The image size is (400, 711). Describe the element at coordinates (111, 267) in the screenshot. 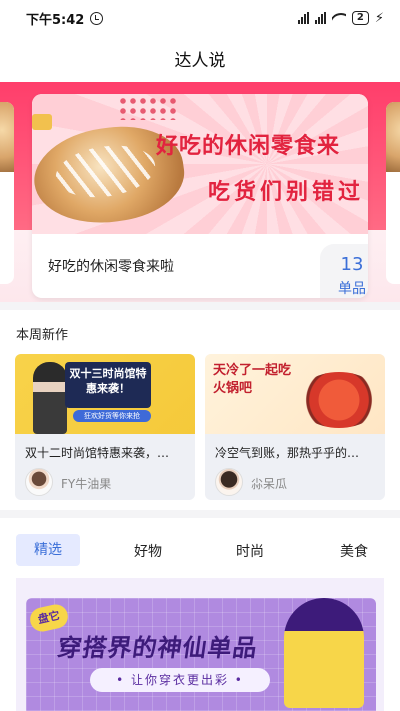

I see `banner-caption: 好吃的休闲零食来啦` at that location.